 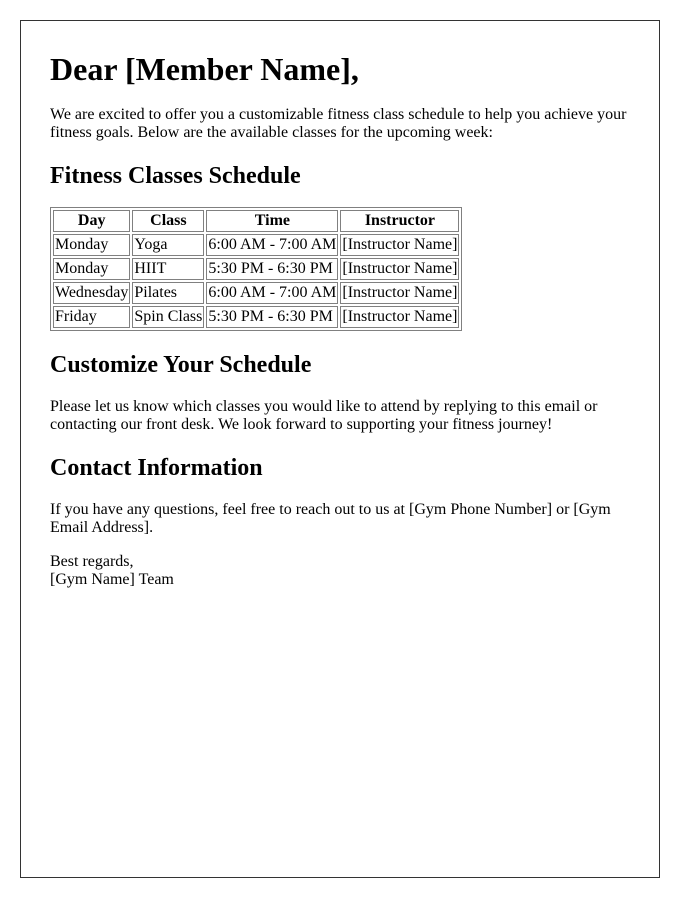 I want to click on column-header-time: Time, so click(x=272, y=221).